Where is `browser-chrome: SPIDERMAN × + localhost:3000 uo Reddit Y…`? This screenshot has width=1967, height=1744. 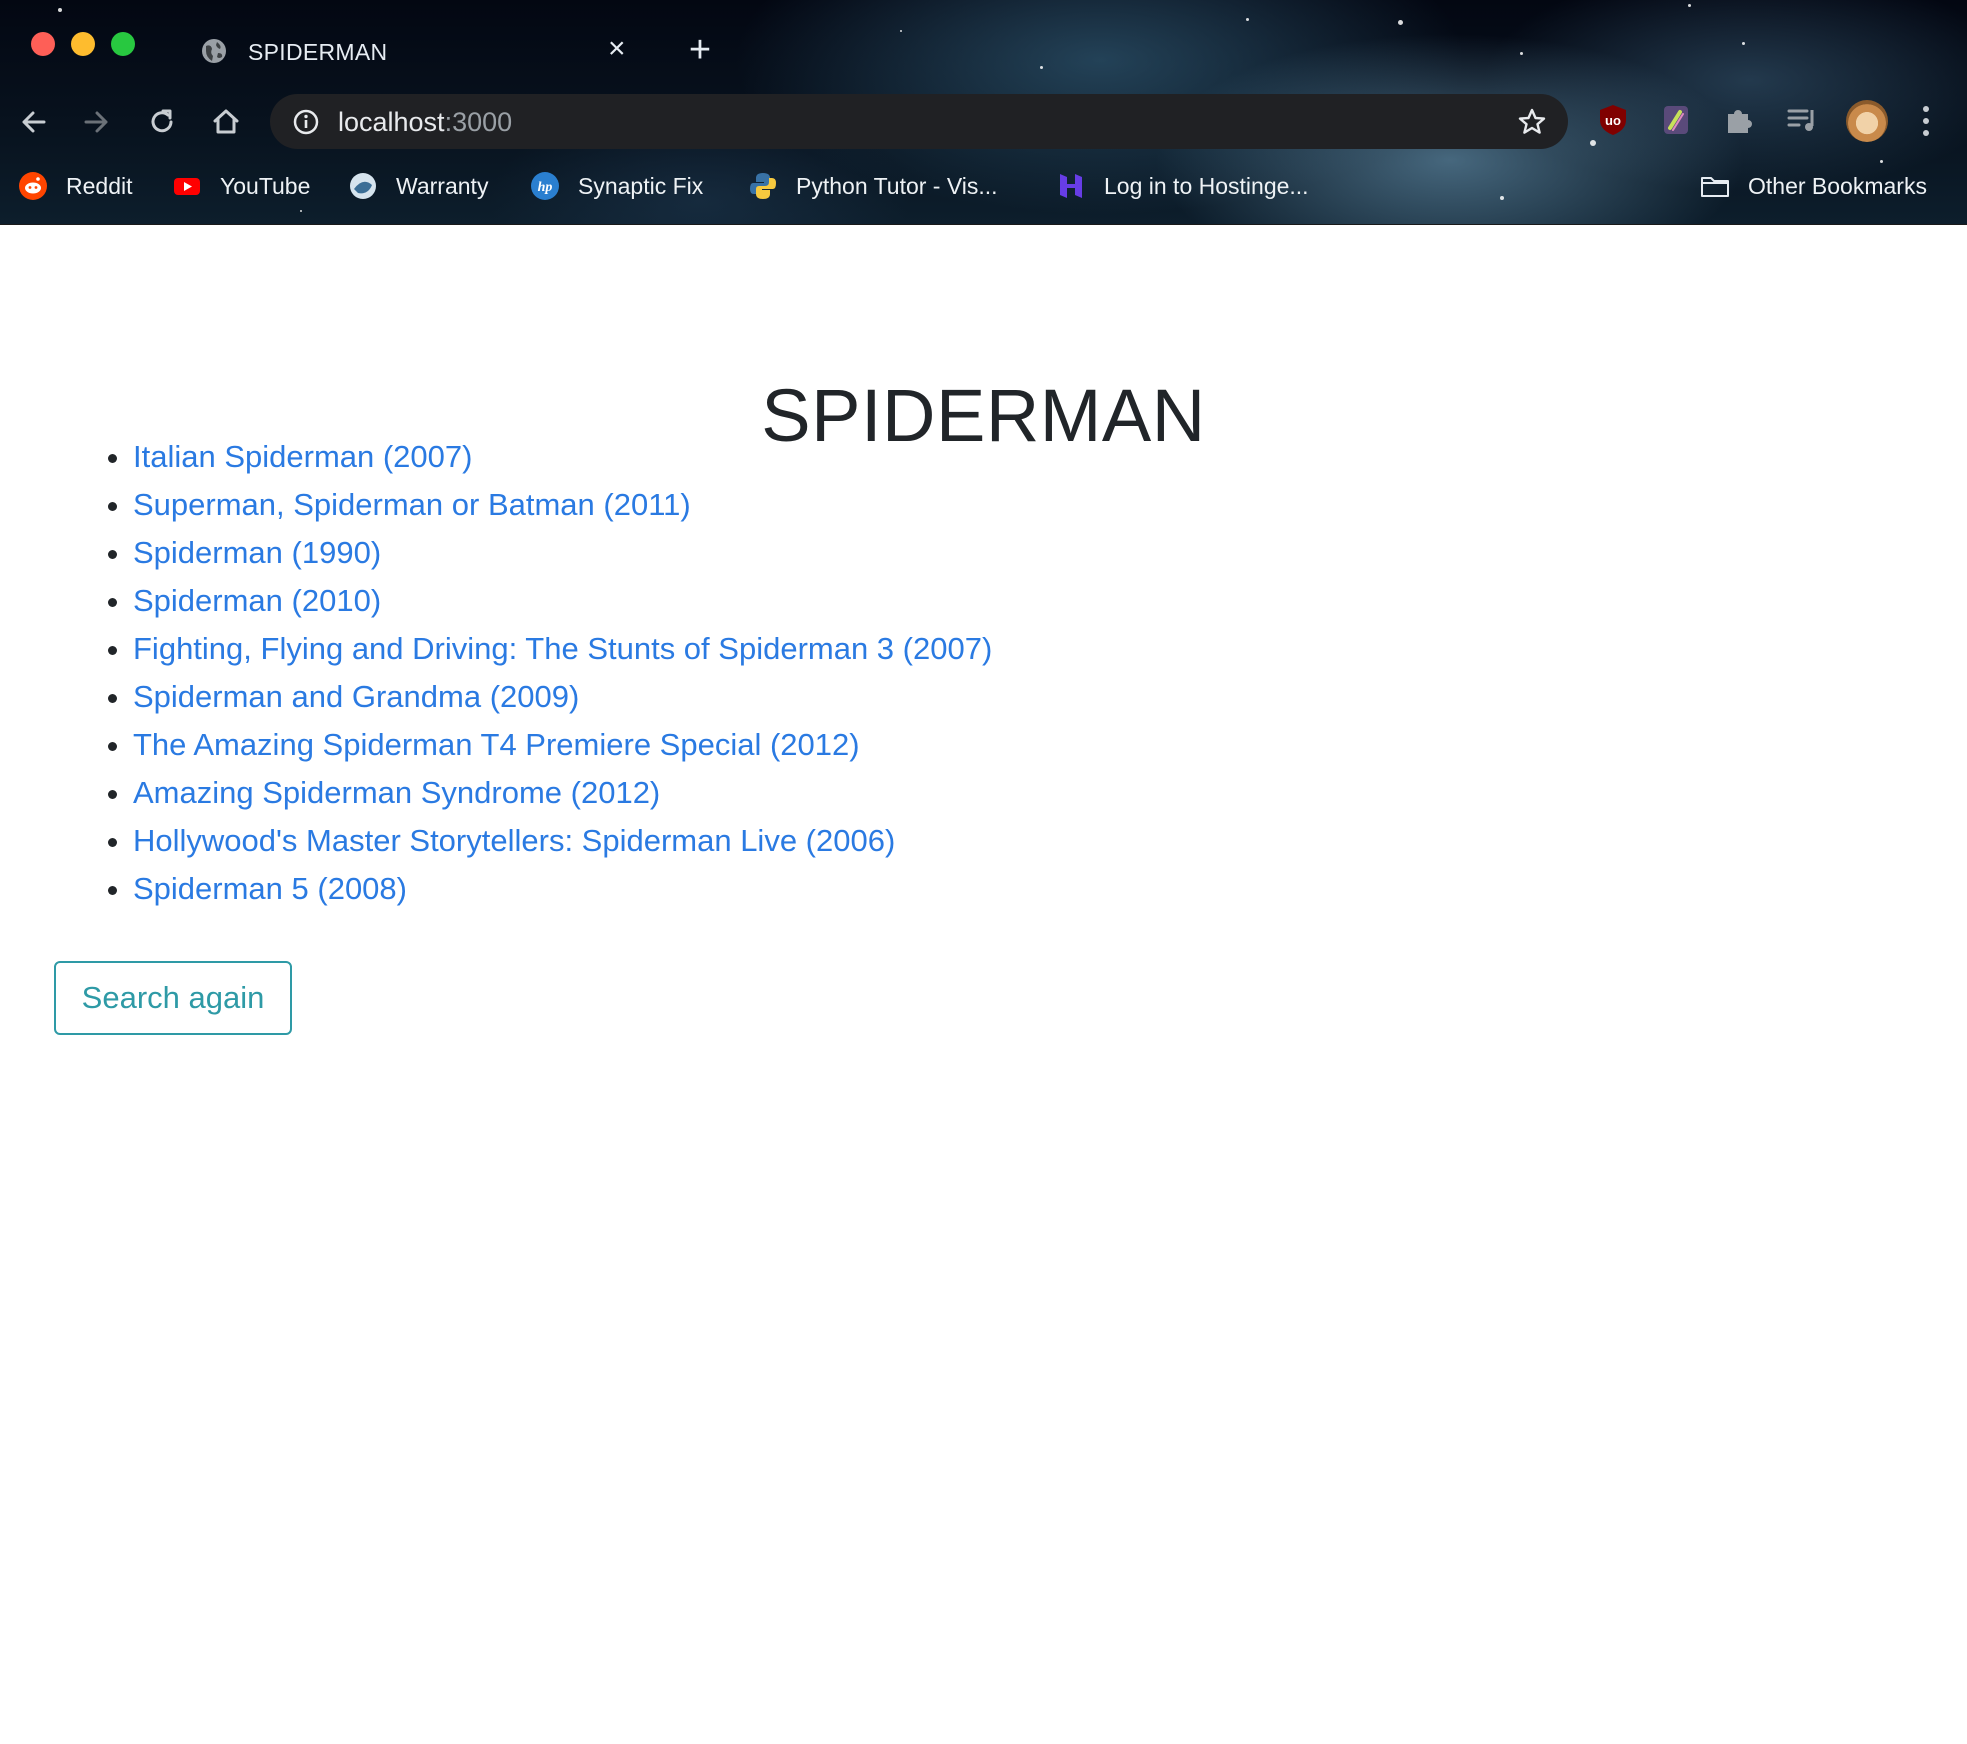
browser-chrome: SPIDERMAN × + localhost:3000 uo Reddit Y… is located at coordinates (983, 112).